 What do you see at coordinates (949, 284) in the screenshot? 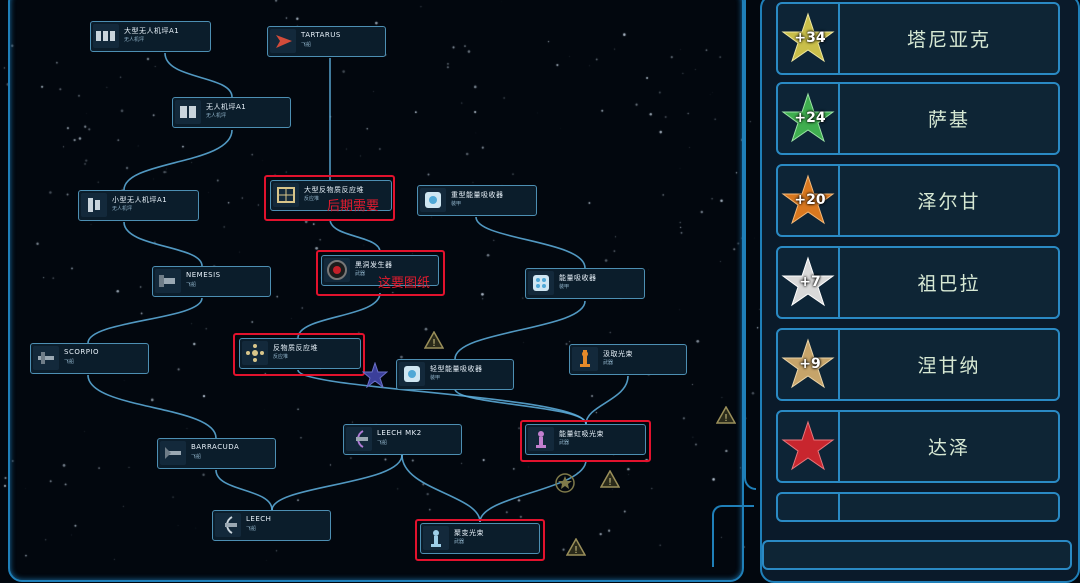
I see `faction-name: 祖巴拉` at bounding box center [949, 284].